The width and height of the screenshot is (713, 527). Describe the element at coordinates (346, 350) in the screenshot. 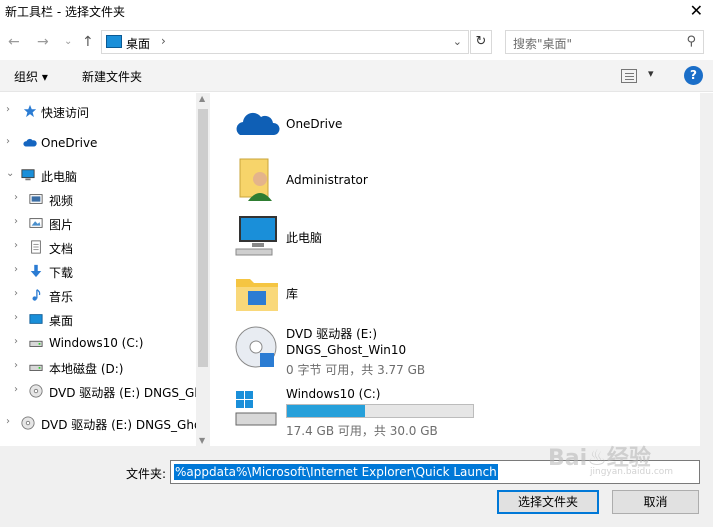

I see `dvd-volume-name: DNGS_Ghost_Win10` at that location.